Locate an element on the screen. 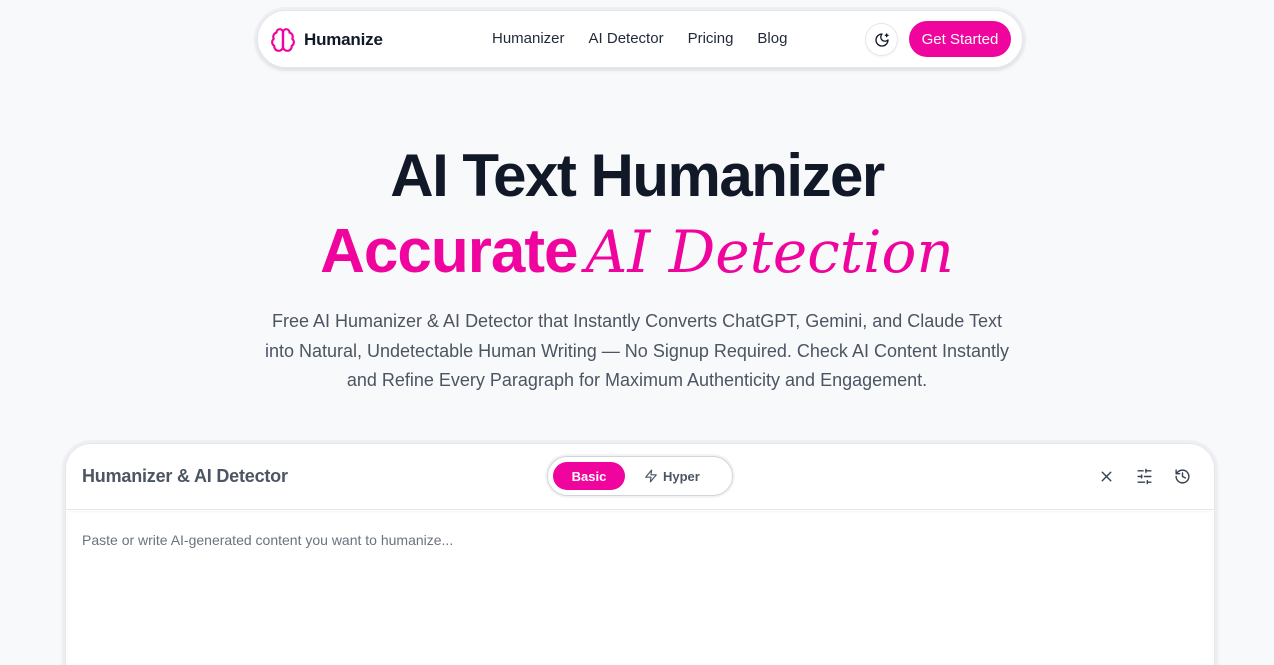 Image resolution: width=1274 pixels, height=665 pixels. tool-actions is located at coordinates (1144, 476).